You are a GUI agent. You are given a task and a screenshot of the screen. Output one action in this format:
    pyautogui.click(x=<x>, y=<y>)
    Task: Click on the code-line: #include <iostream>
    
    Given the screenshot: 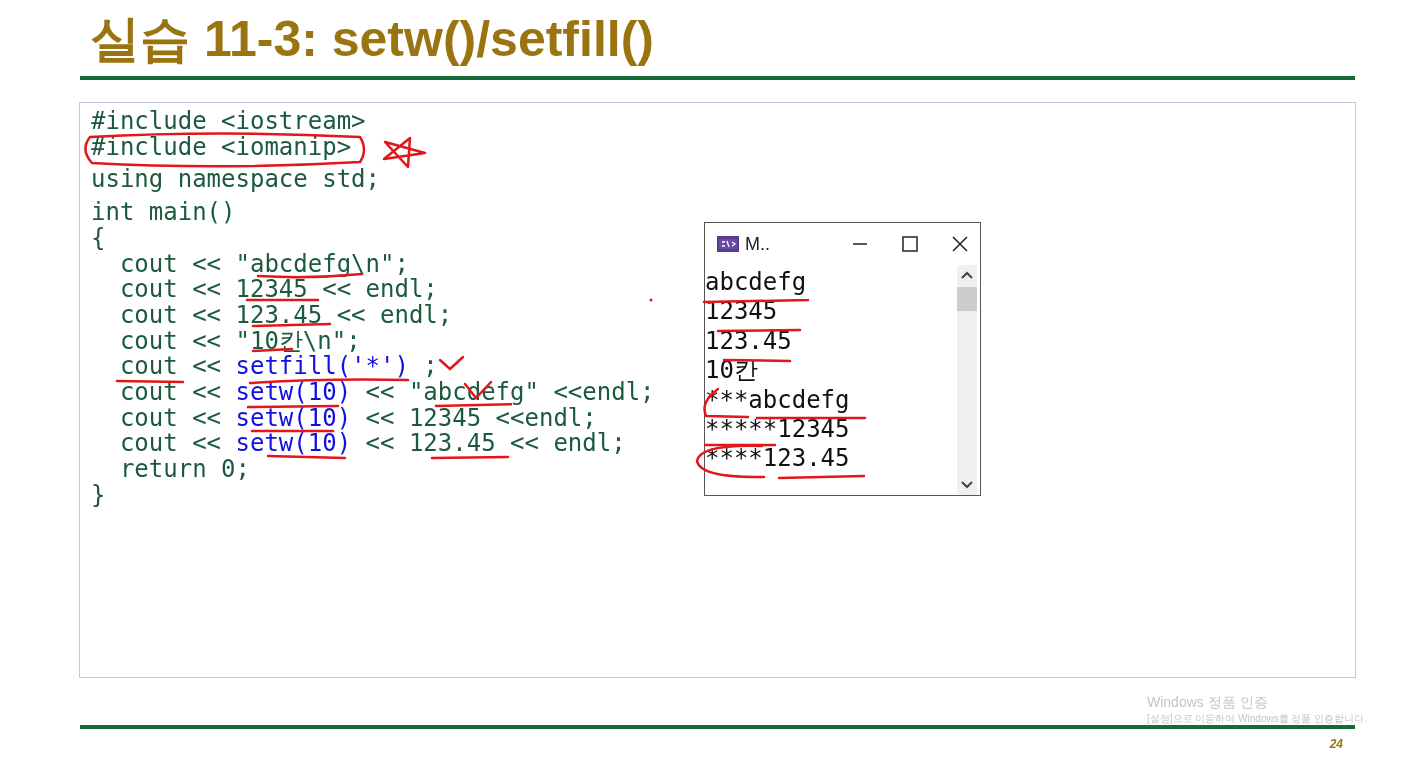 What is the action you would take?
    pyautogui.click(x=228, y=122)
    